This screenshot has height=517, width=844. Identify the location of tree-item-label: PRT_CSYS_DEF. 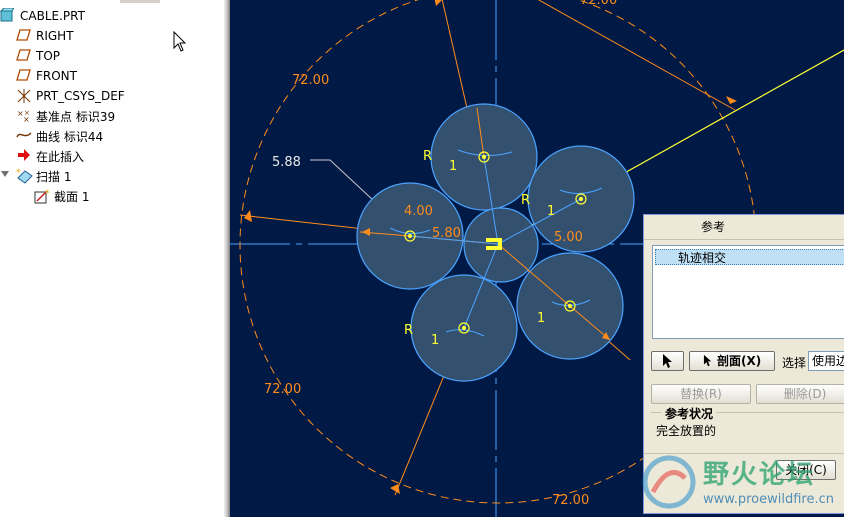
(80, 96).